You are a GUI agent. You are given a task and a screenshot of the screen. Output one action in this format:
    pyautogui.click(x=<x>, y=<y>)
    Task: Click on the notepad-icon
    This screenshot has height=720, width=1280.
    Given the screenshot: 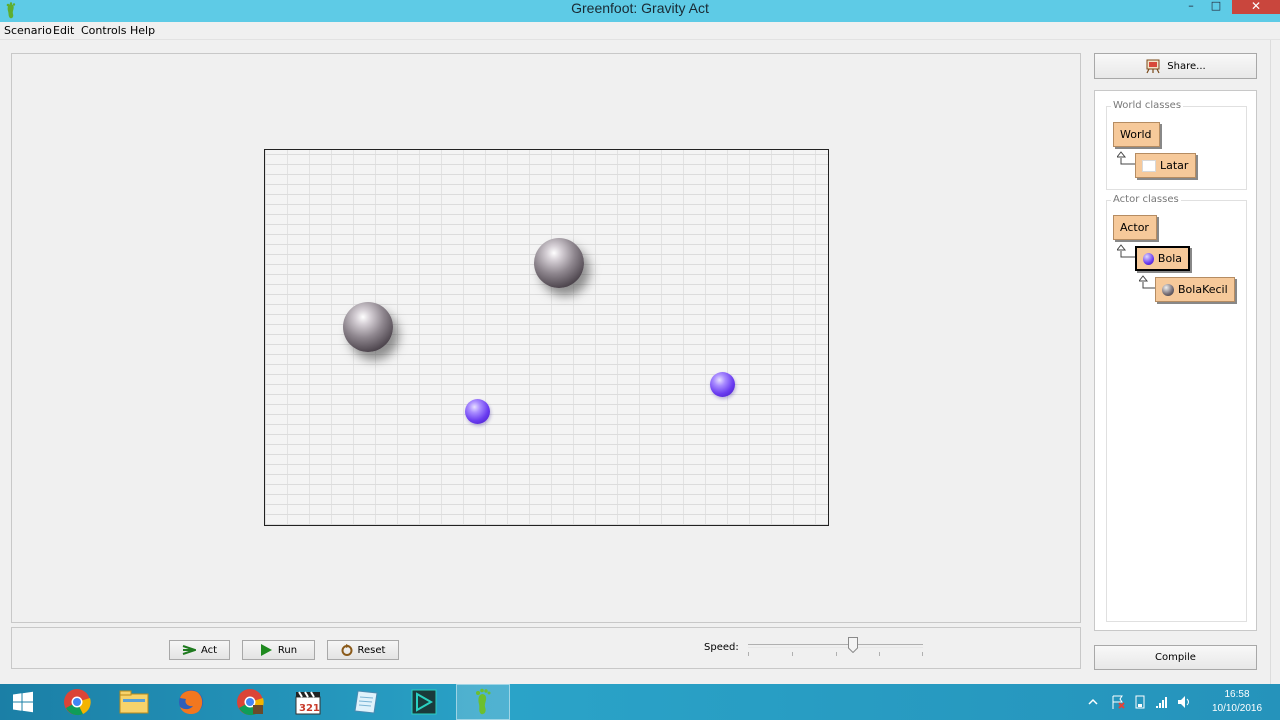 What is the action you would take?
    pyautogui.click(x=366, y=702)
    